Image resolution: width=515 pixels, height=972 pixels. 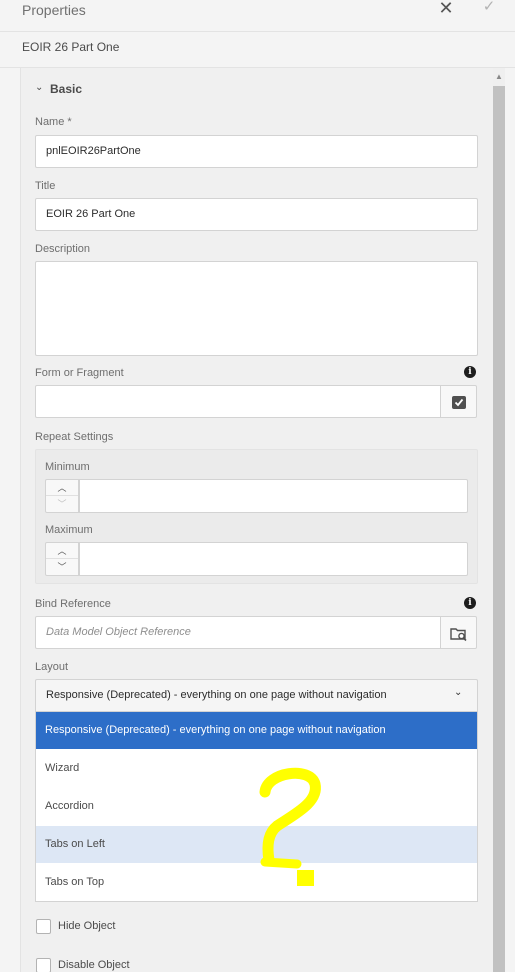 What do you see at coordinates (63, 249) in the screenshot?
I see `description-label: Description` at bounding box center [63, 249].